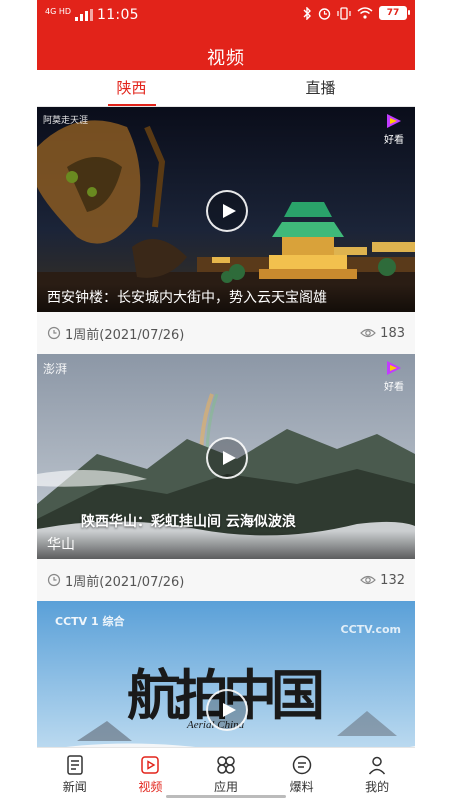 Image resolution: width=450 pixels, height=800 pixels. What do you see at coordinates (90, 621) in the screenshot?
I see `cctv-logo: CCTV 1 综合` at bounding box center [90, 621].